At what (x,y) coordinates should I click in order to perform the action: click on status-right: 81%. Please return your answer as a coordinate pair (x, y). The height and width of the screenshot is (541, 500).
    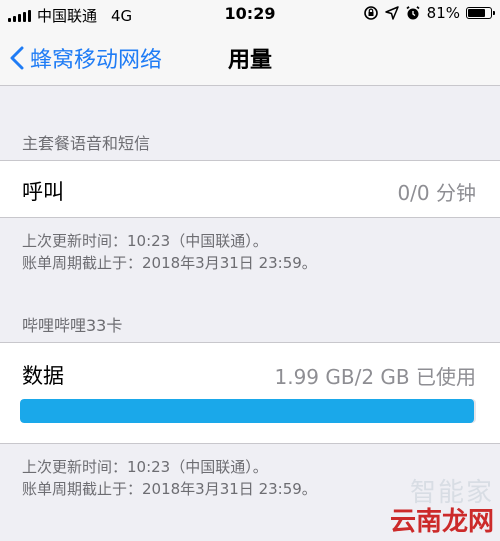
    Looking at the image, I should click on (429, 13).